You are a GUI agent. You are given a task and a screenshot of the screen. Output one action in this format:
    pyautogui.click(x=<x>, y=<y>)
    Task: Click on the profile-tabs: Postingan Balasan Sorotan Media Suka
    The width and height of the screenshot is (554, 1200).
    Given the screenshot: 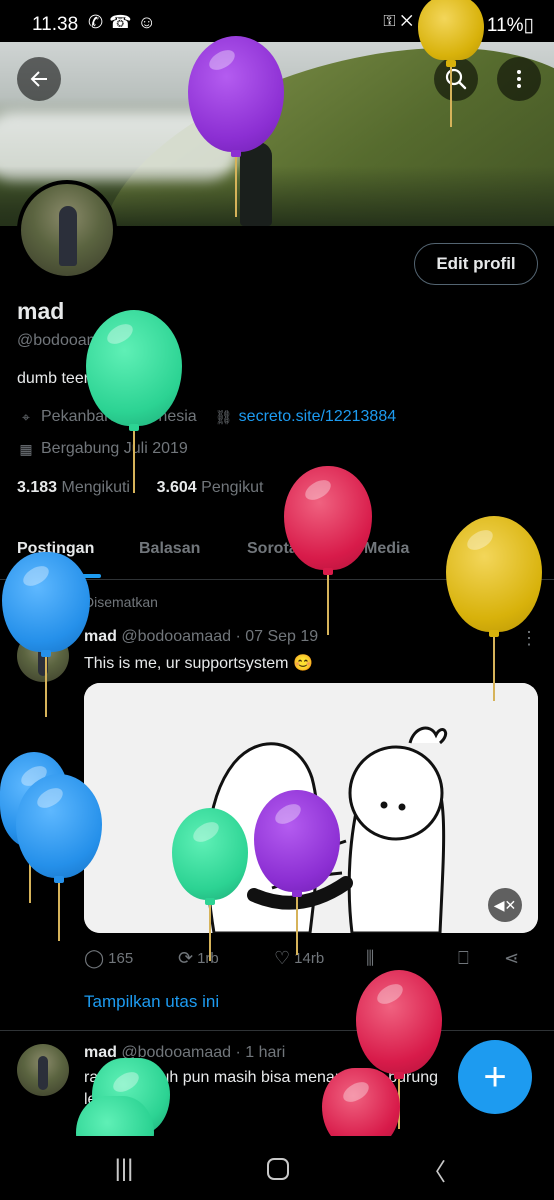 What is the action you would take?
    pyautogui.click(x=277, y=554)
    